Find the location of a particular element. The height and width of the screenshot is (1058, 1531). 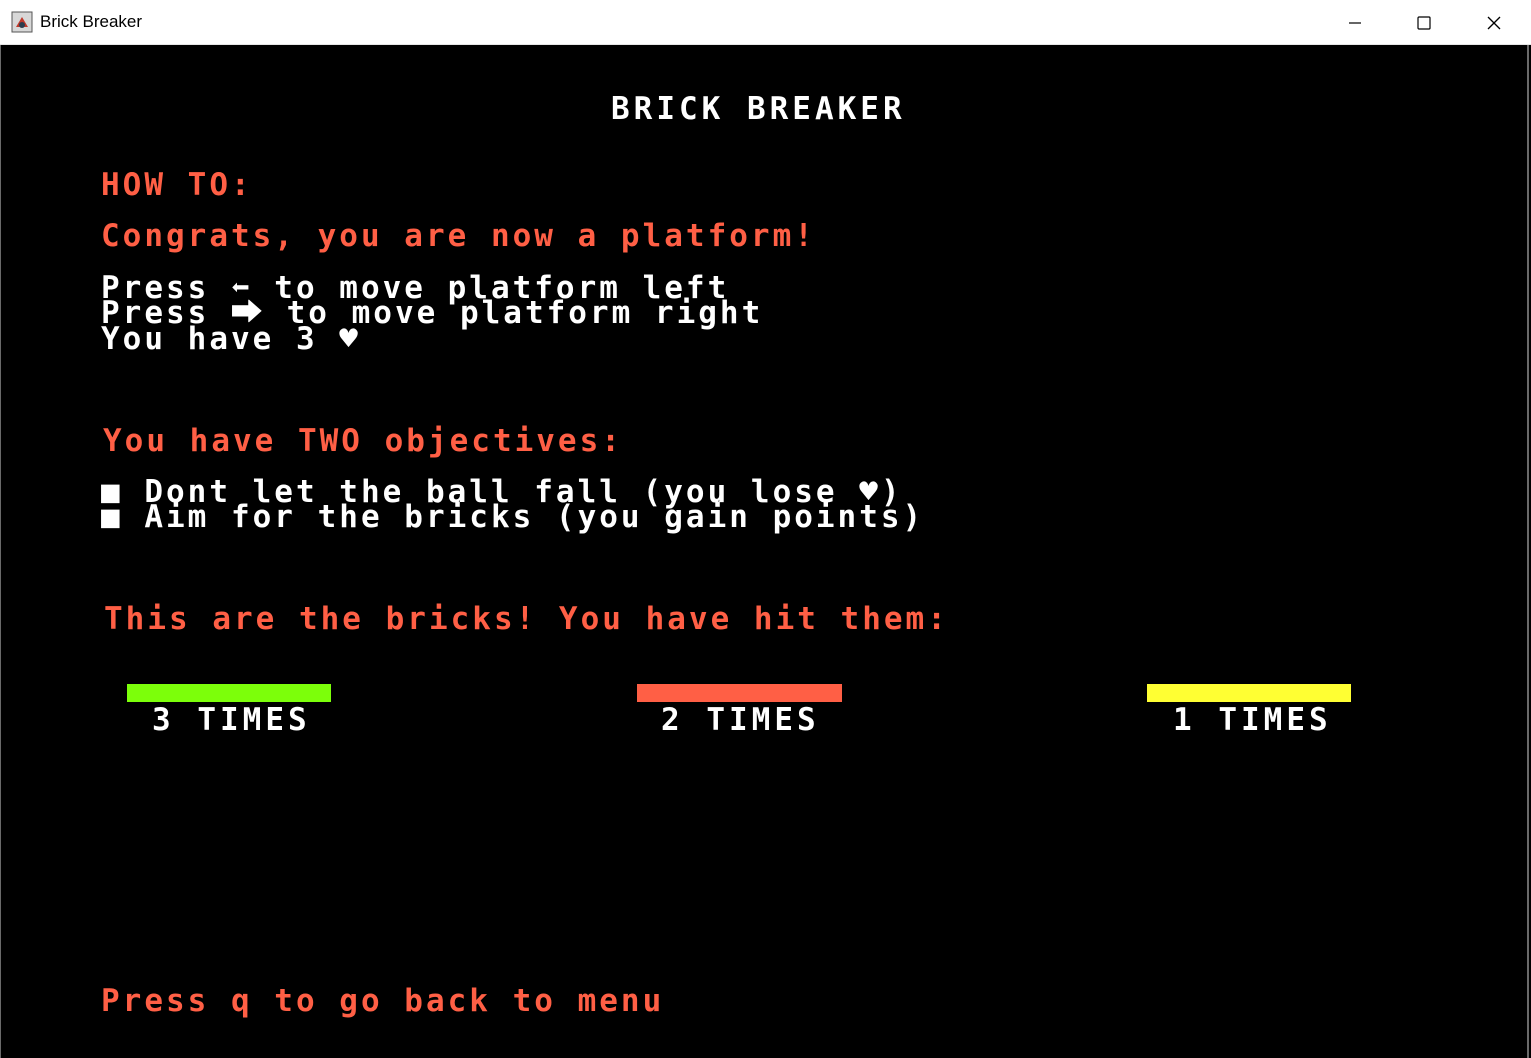

brick-red is located at coordinates (739, 693).